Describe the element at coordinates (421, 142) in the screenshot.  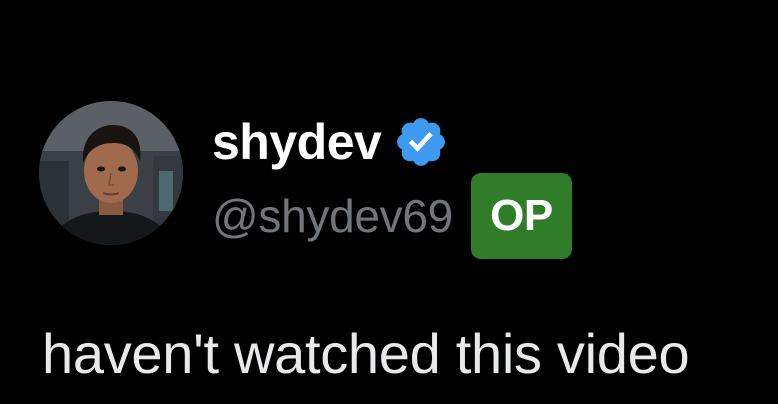
I see `verified-badge-icon` at that location.